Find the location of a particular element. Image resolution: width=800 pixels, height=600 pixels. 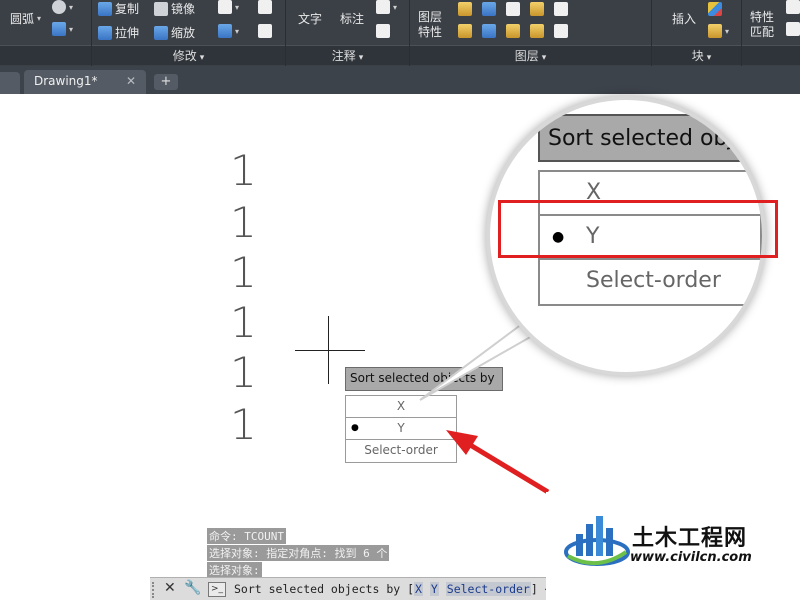

ribbon-group-modify: 复制 镜像 拉伸 缩放 ▾ ▾ 修改 ▾ is located at coordinates (189, 33).